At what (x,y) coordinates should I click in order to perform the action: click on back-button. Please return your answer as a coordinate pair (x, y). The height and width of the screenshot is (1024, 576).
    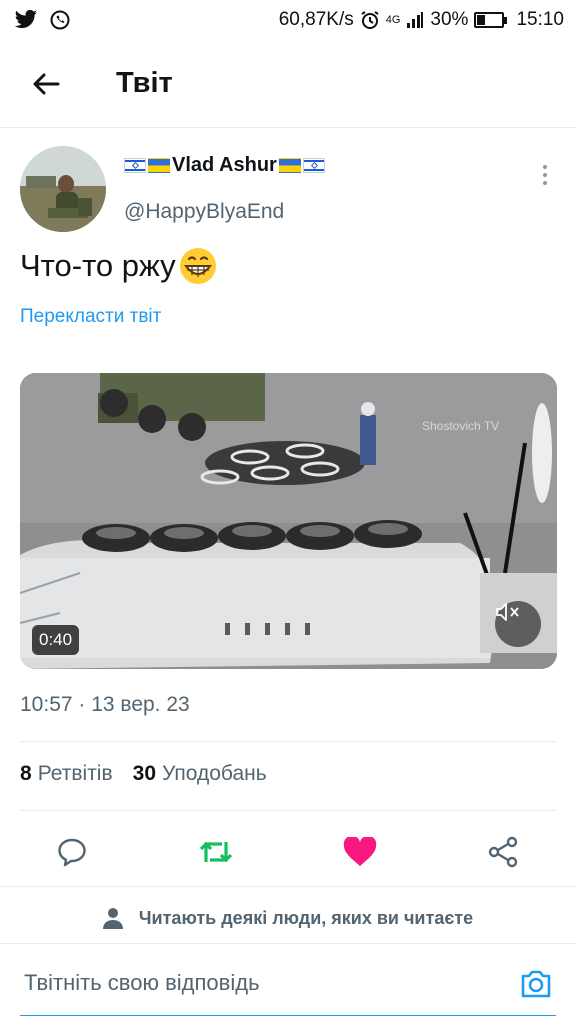
    Looking at the image, I should click on (46, 84).